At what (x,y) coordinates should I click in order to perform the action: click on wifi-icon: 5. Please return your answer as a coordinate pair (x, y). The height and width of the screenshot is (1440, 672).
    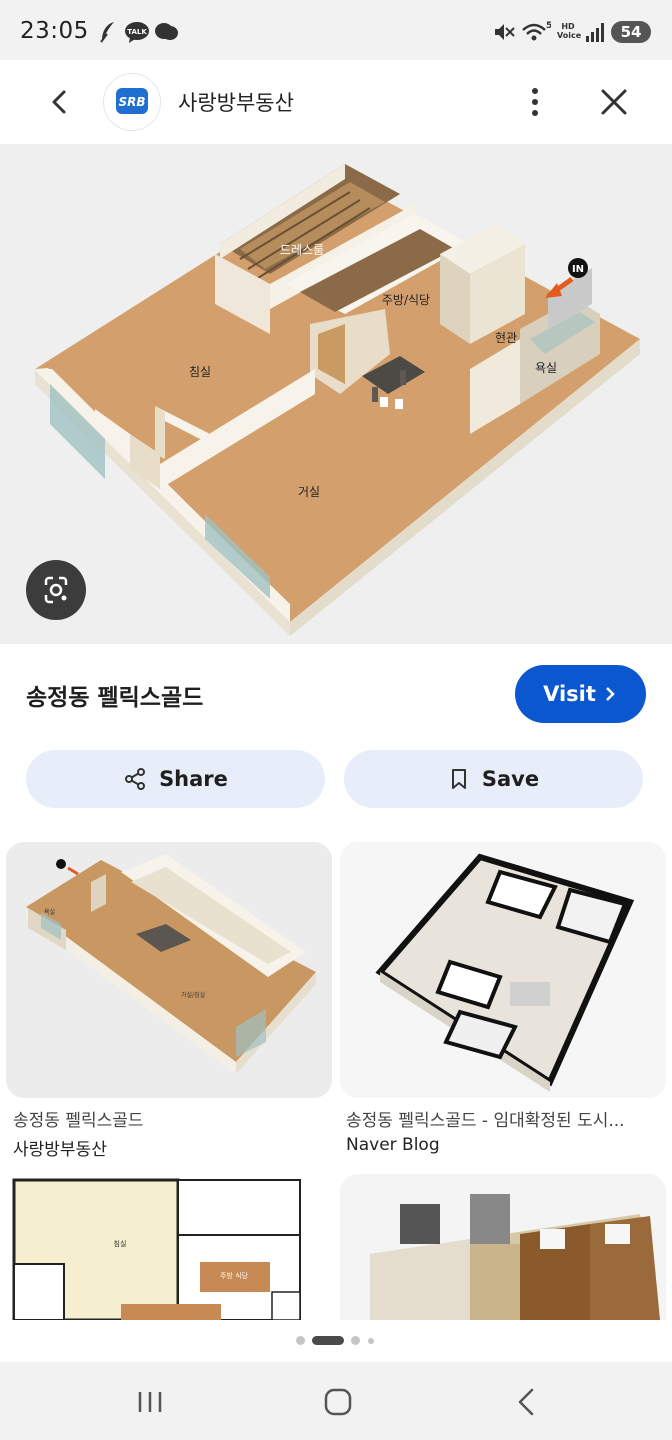
    Looking at the image, I should click on (536, 31).